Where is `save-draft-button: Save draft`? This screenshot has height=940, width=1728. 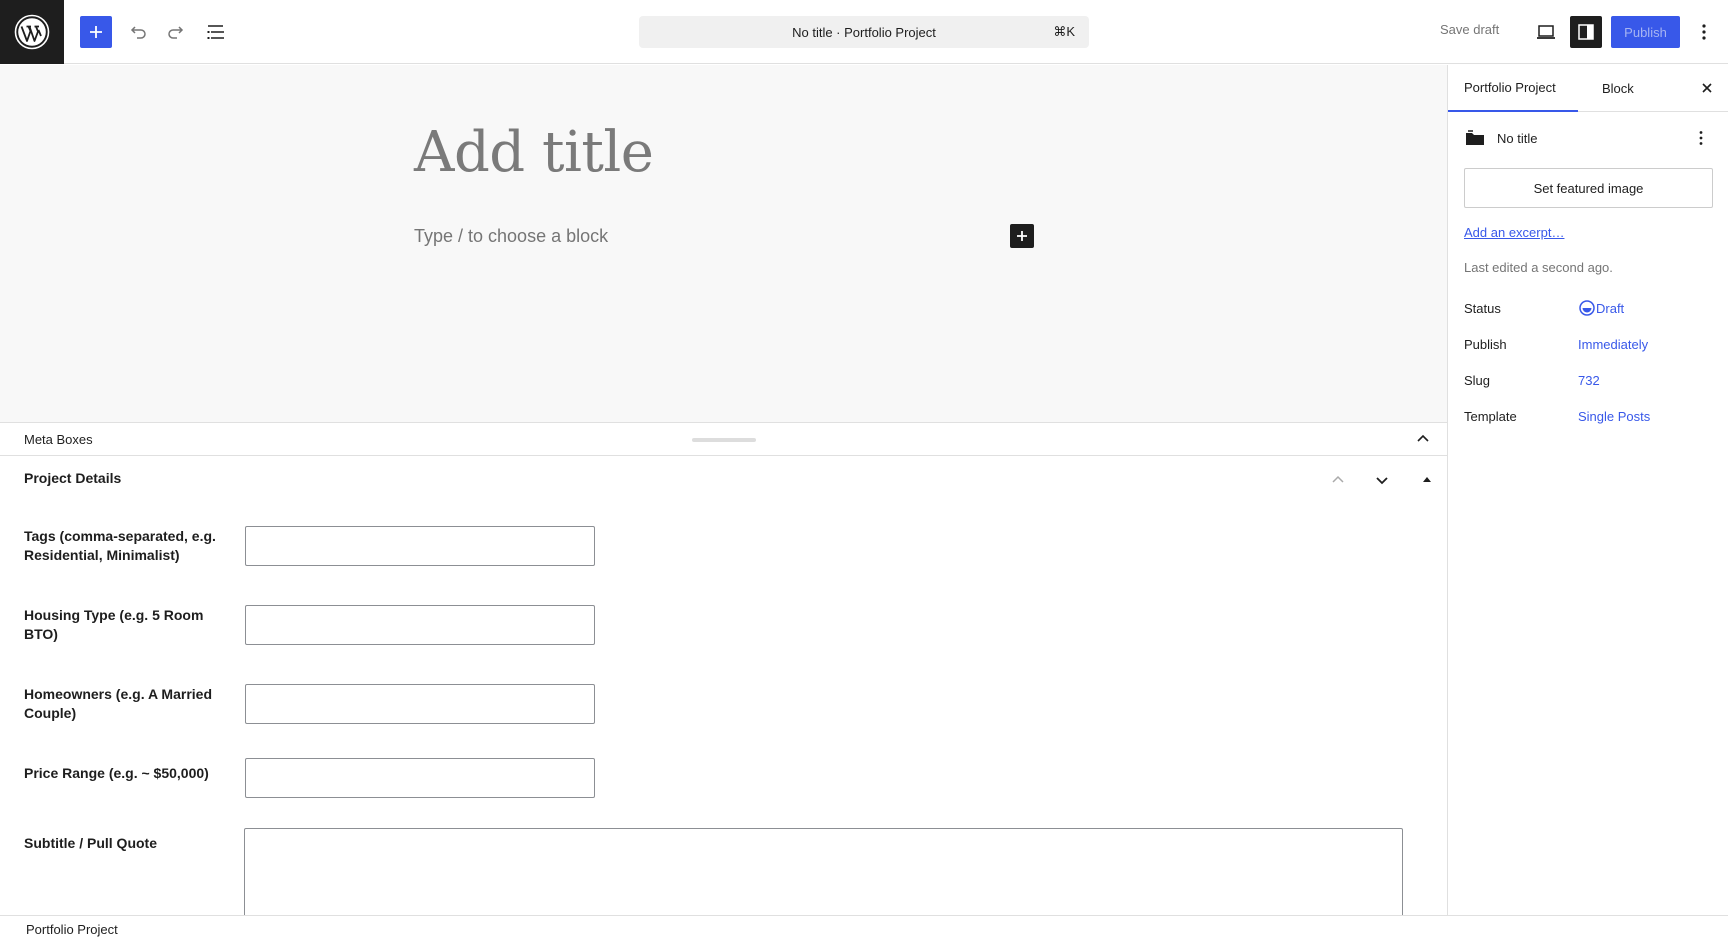 save-draft-button: Save draft is located at coordinates (1469, 29).